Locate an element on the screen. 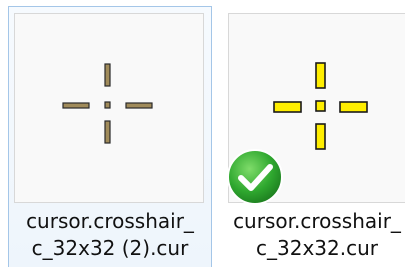 The image size is (405, 267). file-name-line-2: c_32x32.cur is located at coordinates (317, 248).